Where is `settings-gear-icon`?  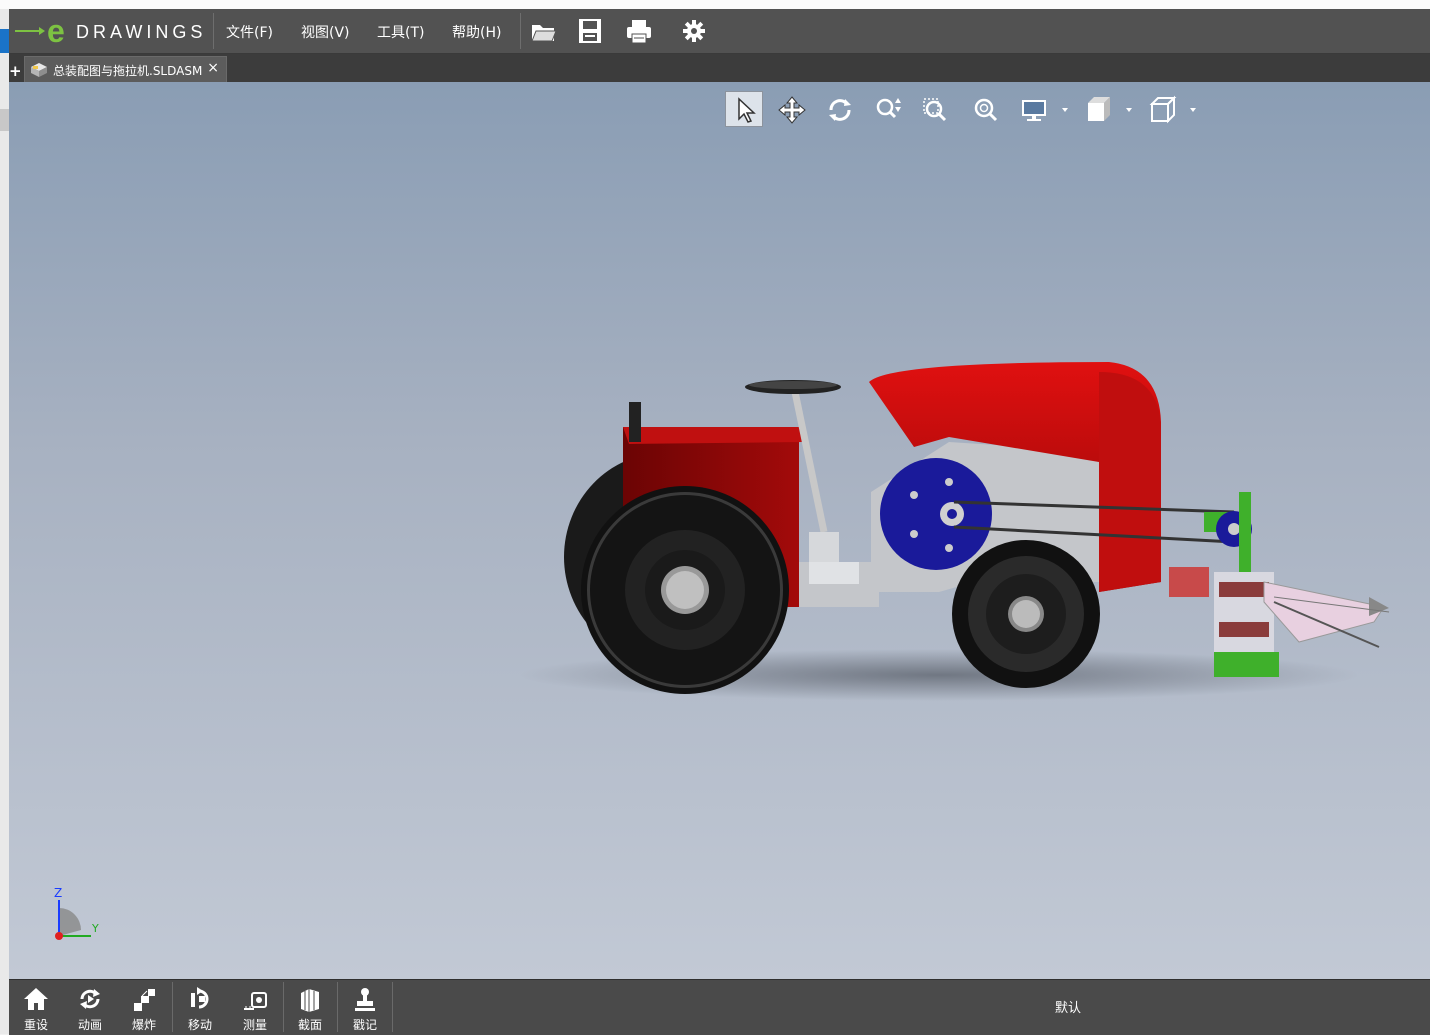 settings-gear-icon is located at coordinates (694, 31).